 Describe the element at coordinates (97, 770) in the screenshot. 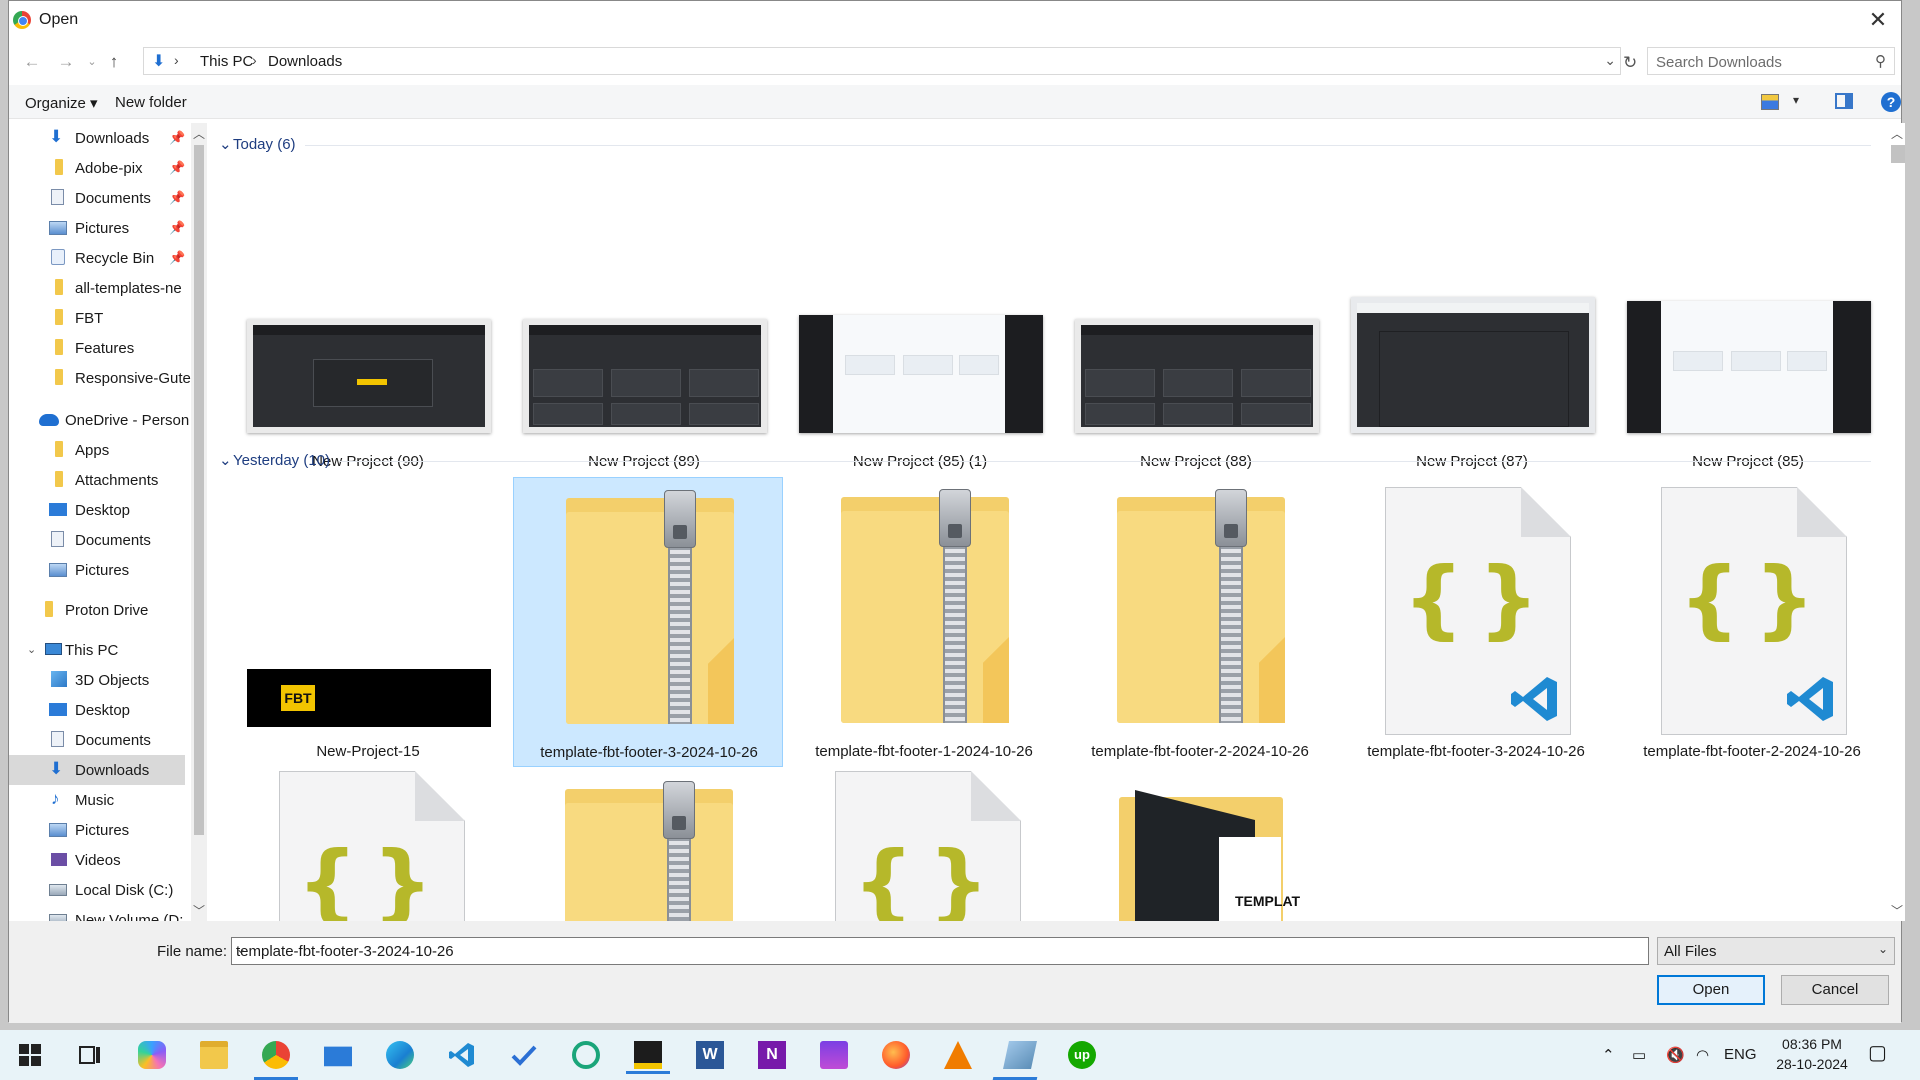

I see `sidebar-item-downloads: ⬇ Downloads` at that location.